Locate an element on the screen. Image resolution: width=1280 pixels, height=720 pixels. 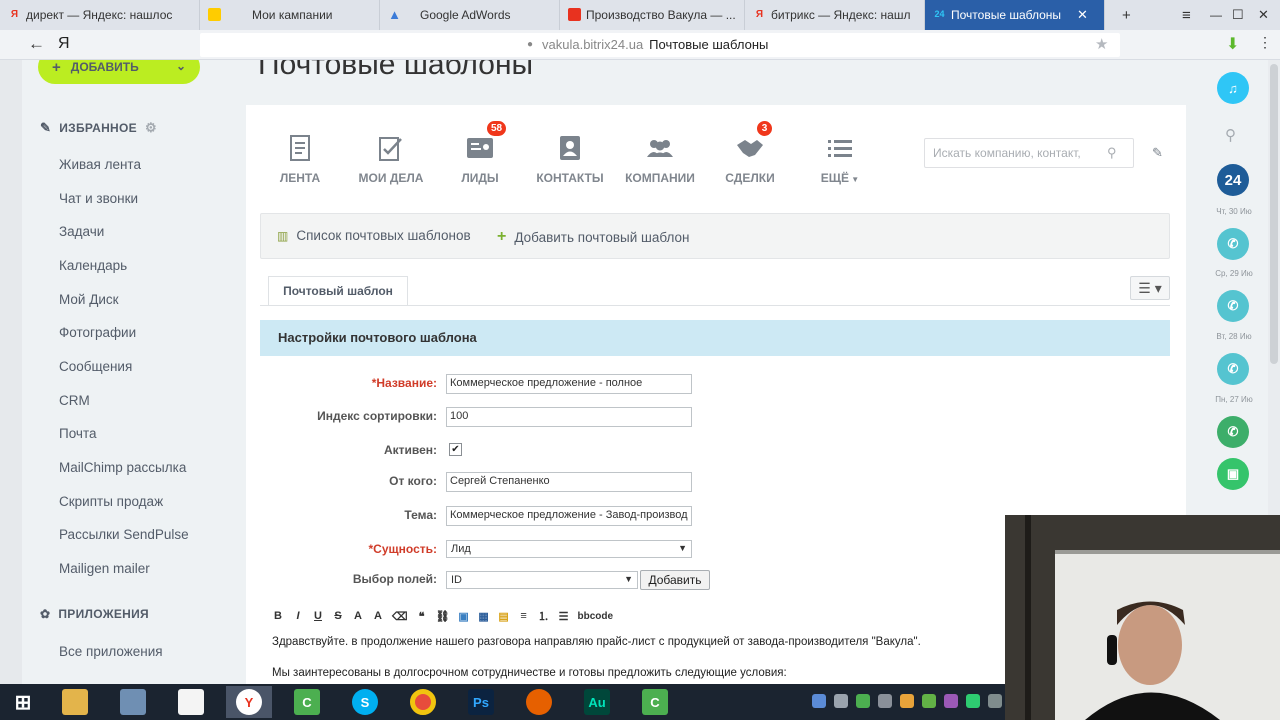
tray-network-icon is located at coordinates (819, 701).